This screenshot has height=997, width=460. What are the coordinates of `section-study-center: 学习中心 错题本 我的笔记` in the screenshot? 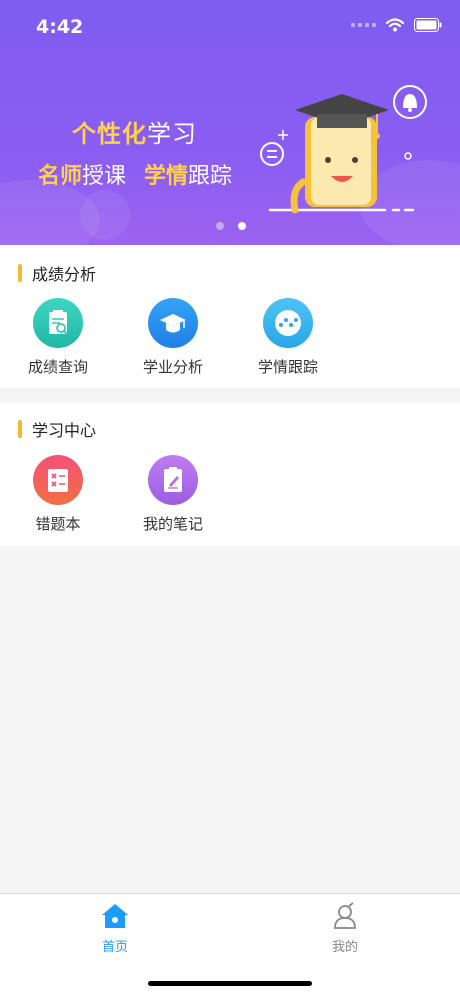 It's located at (230, 474).